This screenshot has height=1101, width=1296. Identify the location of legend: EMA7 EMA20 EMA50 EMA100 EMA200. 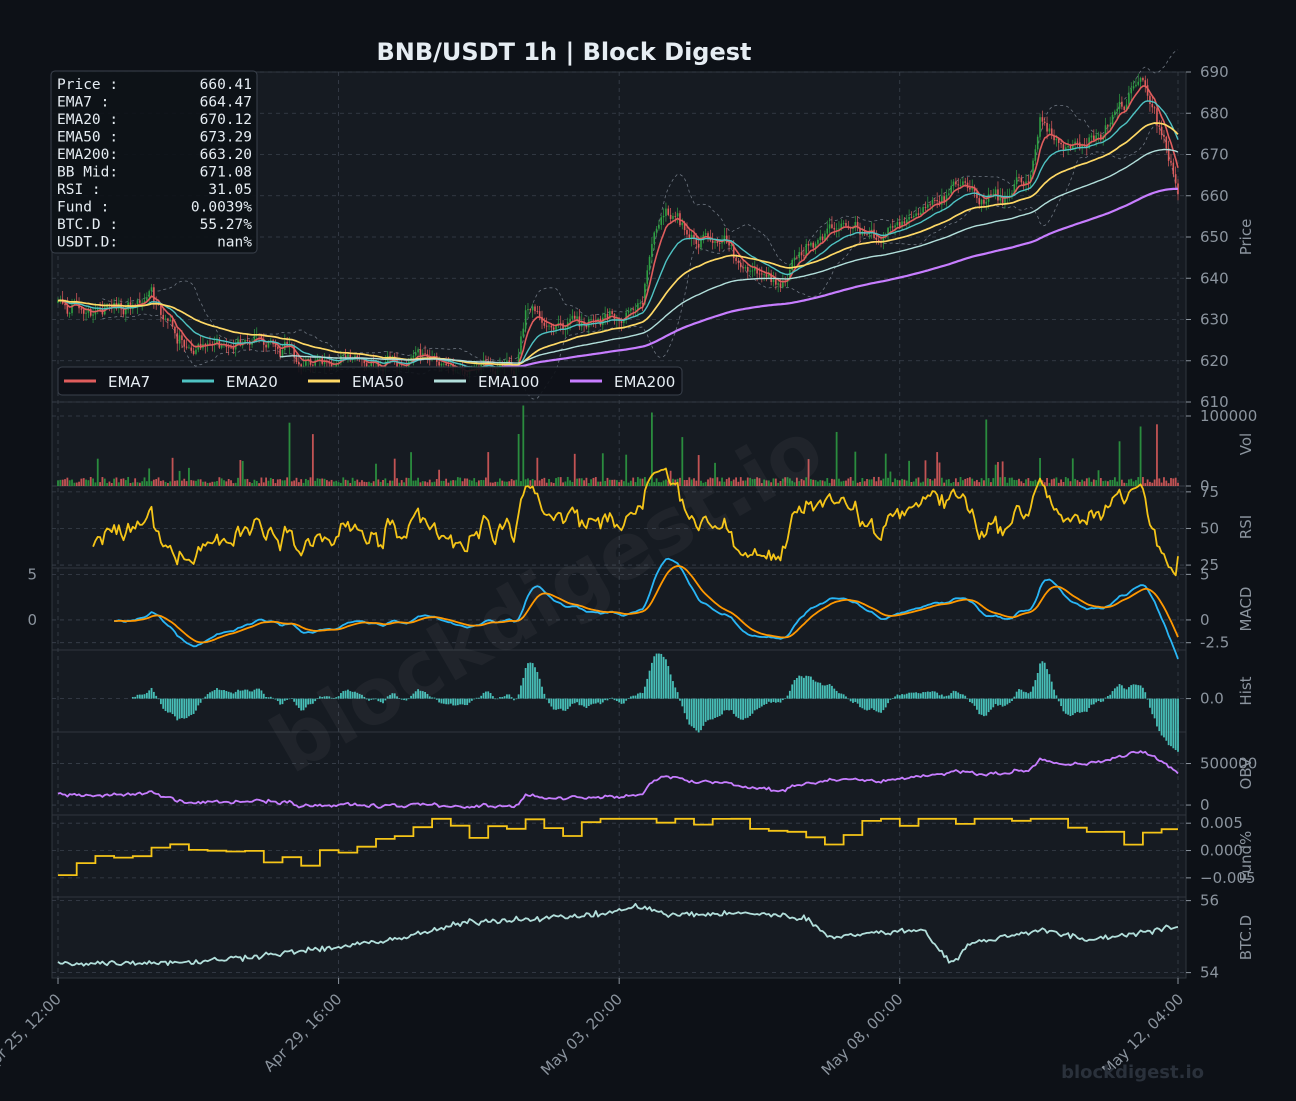
(370, 381).